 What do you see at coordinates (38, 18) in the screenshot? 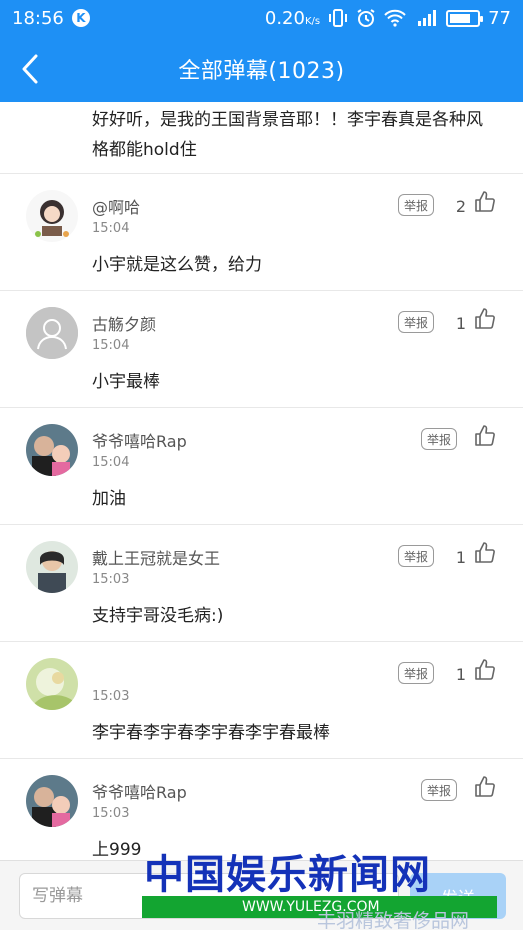
I see `status-time: 18:56` at bounding box center [38, 18].